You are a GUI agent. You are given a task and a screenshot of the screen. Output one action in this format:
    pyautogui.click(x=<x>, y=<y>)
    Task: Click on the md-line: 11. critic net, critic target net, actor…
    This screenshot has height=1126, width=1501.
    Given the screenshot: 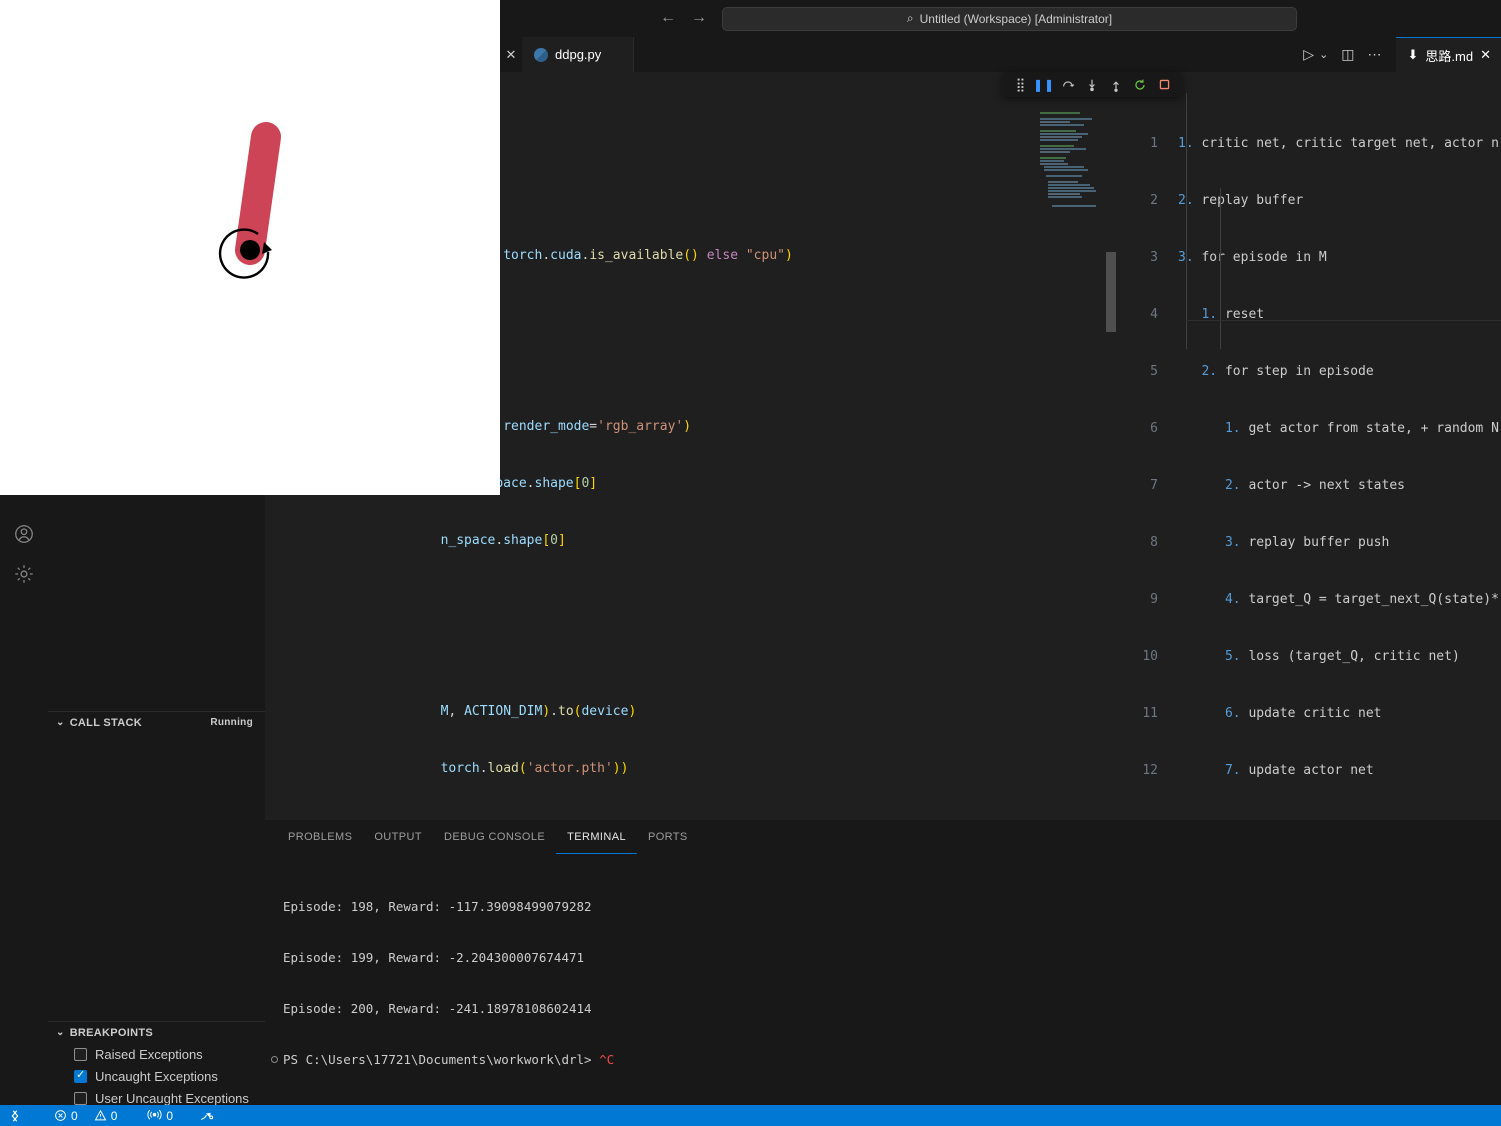 What is the action you would take?
    pyautogui.click(x=1324, y=143)
    